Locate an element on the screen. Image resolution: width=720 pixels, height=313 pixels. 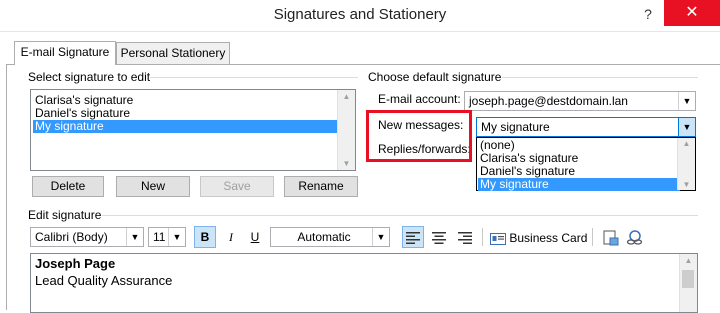
align-right-icon is located at coordinates (465, 237).